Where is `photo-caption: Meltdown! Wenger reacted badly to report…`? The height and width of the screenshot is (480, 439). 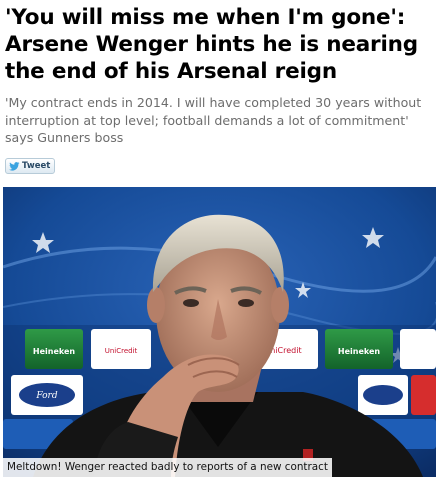 photo-caption: Meltdown! Wenger reacted badly to report… is located at coordinates (167, 467).